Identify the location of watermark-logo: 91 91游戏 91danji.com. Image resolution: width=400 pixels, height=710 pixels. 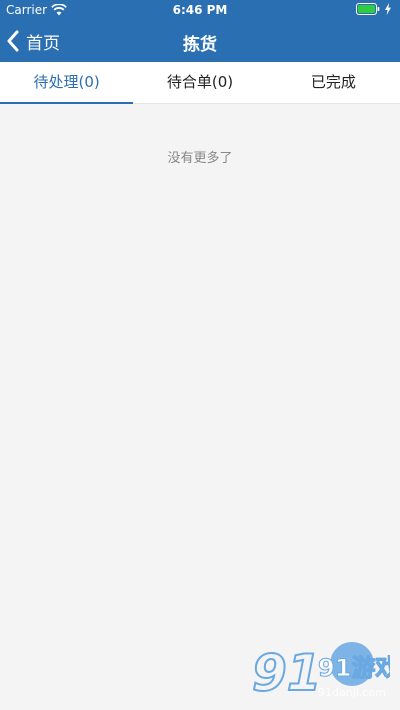
(320, 672).